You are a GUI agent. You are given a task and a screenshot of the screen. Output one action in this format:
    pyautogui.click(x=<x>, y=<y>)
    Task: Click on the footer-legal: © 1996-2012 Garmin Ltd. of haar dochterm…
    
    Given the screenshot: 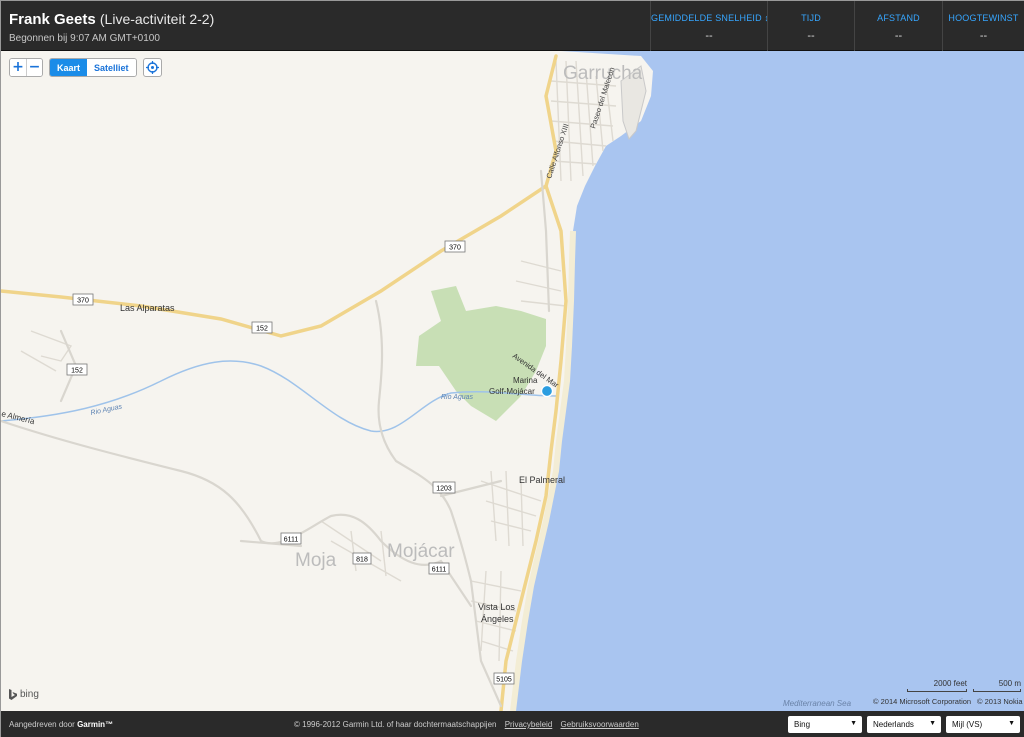 What is the action you would take?
    pyautogui.click(x=466, y=724)
    